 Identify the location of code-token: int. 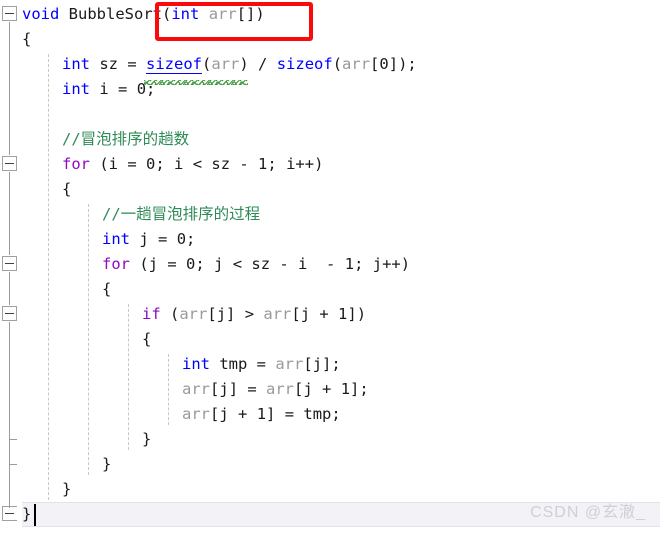
(116, 239).